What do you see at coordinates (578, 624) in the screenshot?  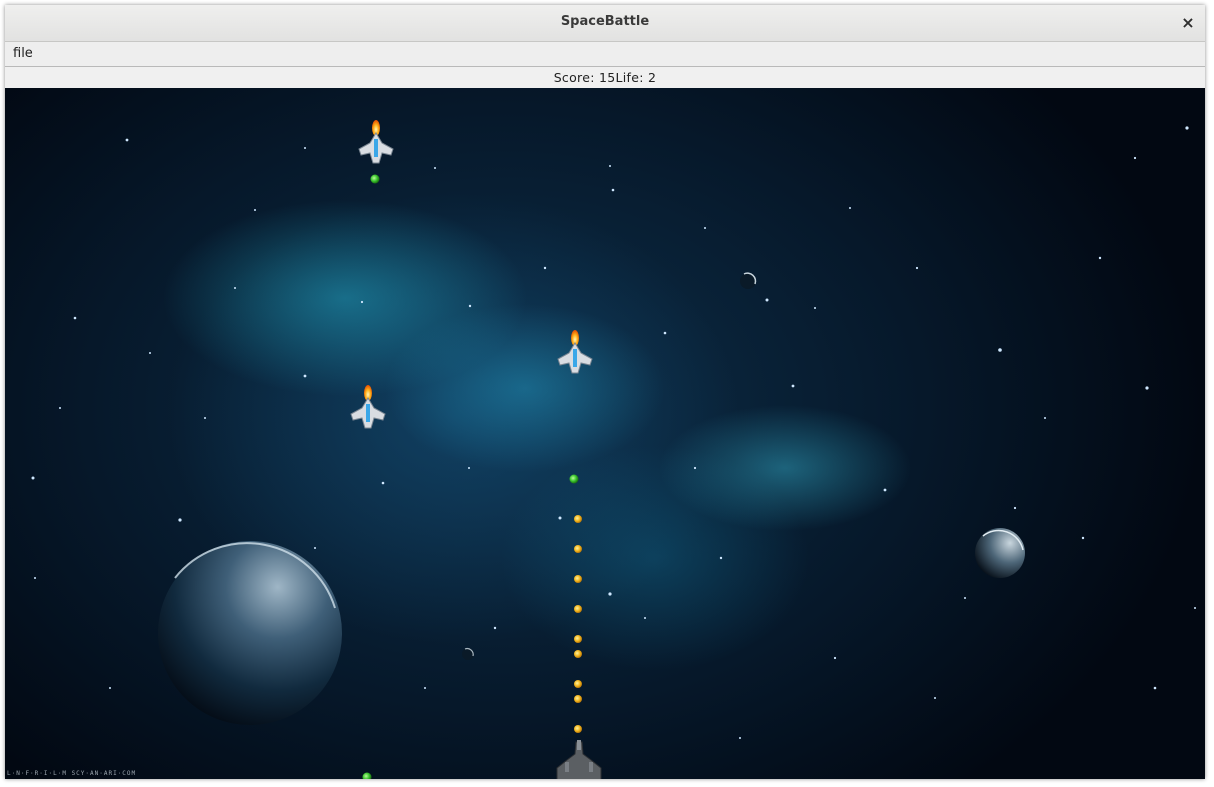 I see `player-bullets` at bounding box center [578, 624].